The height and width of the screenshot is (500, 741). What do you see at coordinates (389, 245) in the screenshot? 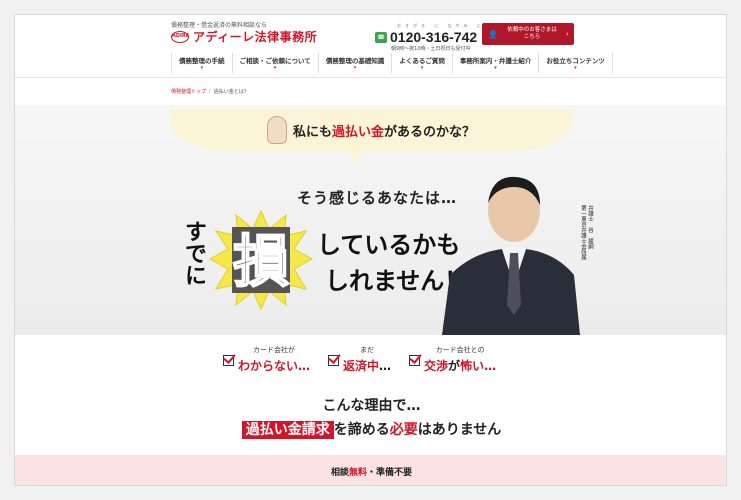
I see `hero-line-1: しているかも` at bounding box center [389, 245].